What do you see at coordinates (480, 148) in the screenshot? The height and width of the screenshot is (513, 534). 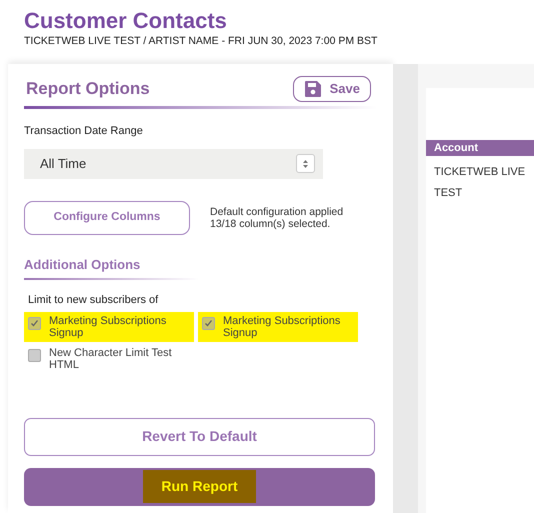 I see `column-header: Account` at bounding box center [480, 148].